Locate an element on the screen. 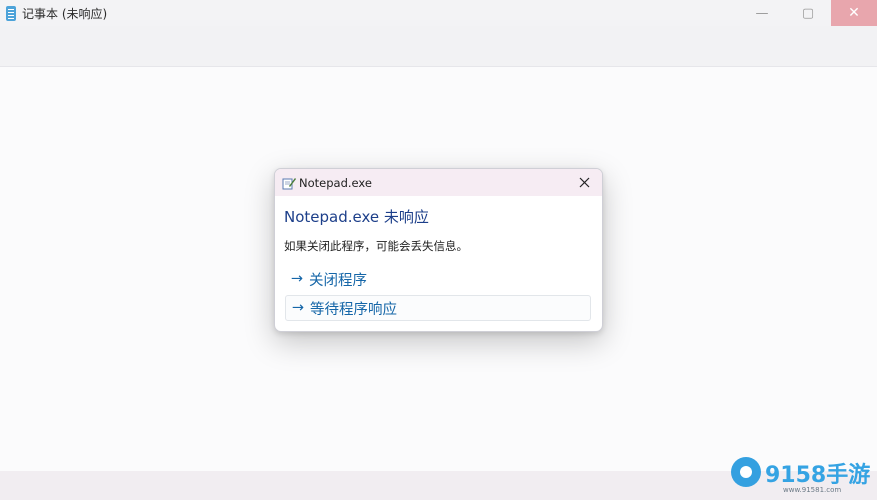 The image size is (877, 500). maximize-button: ▢ is located at coordinates (808, 13).